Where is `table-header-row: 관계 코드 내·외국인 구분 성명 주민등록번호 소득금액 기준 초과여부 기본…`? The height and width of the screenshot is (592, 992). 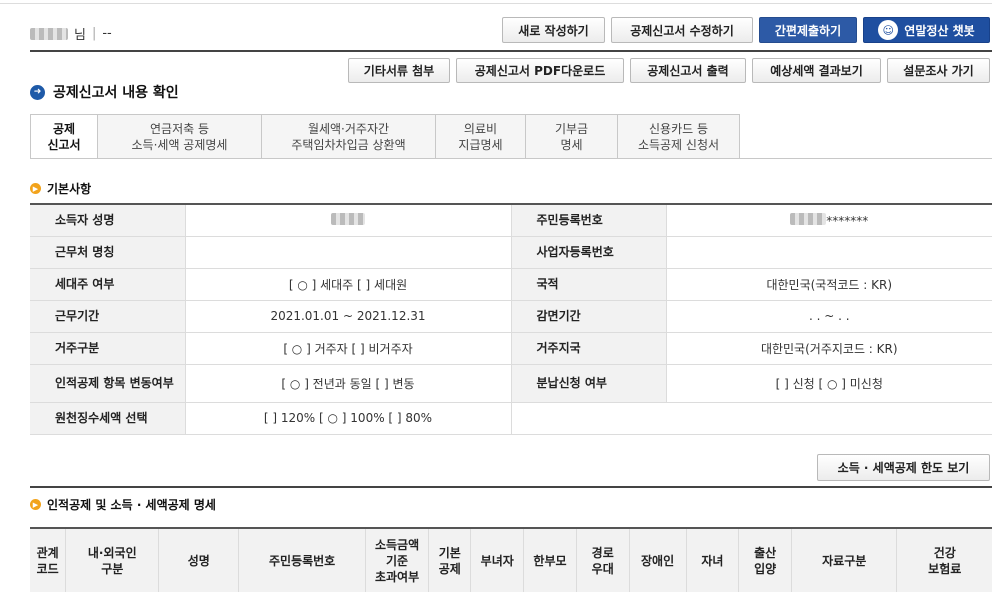 table-header-row: 관계 코드 내·외국인 구분 성명 주민등록번호 소득금액 기준 초과여부 기본… is located at coordinates (511, 560).